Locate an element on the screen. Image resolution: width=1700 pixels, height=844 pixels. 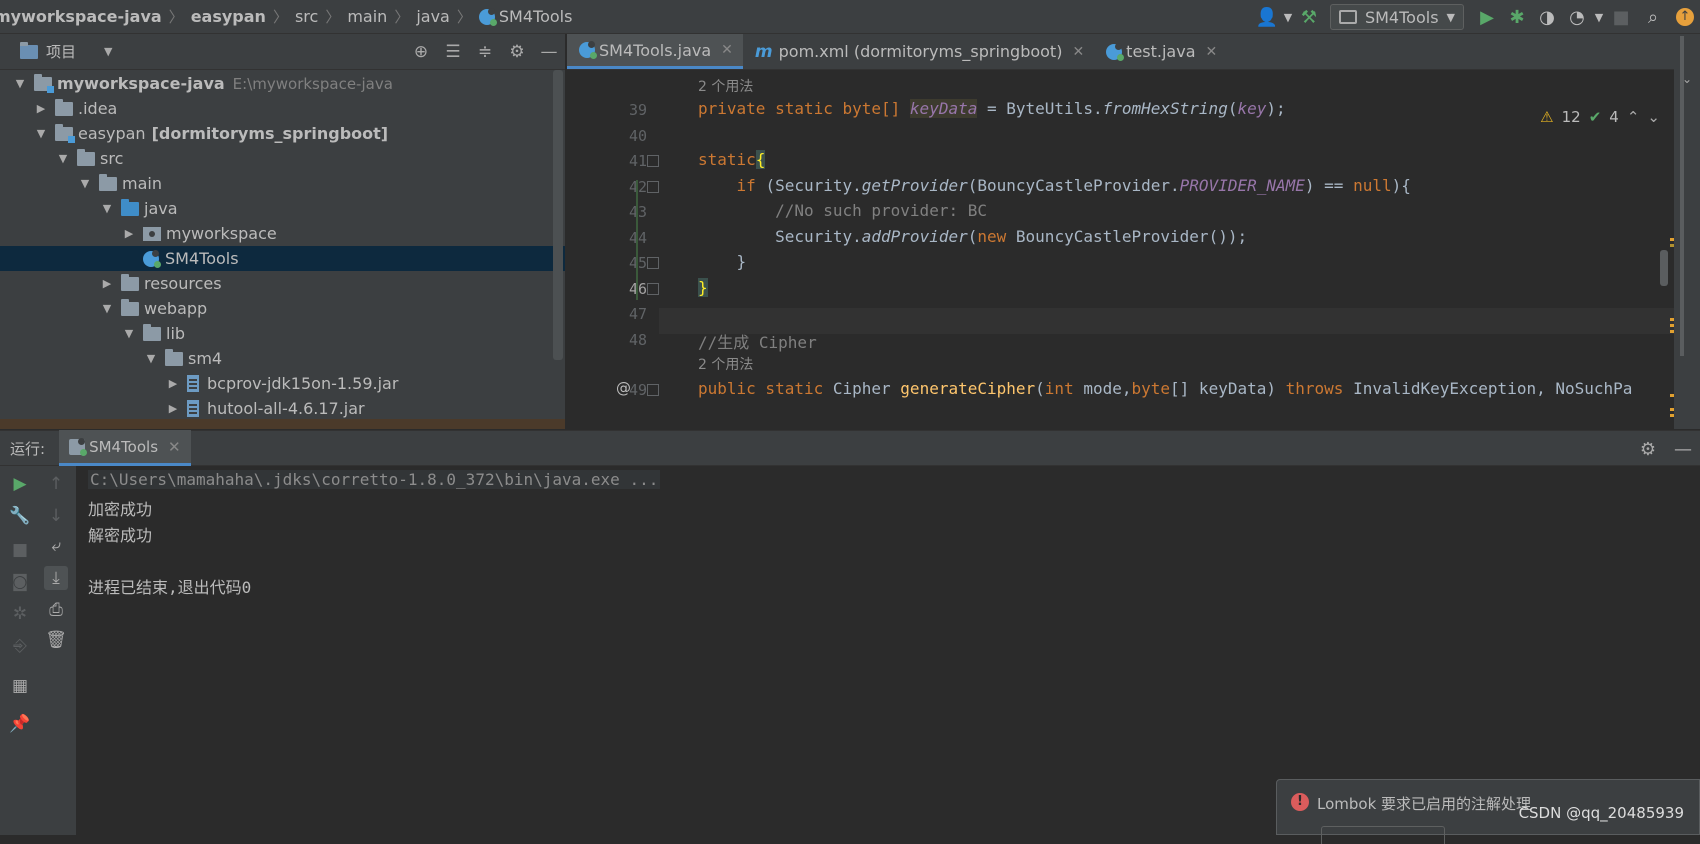
breadcrumb-item-class: SM4Tools is located at coordinates (536, 16).